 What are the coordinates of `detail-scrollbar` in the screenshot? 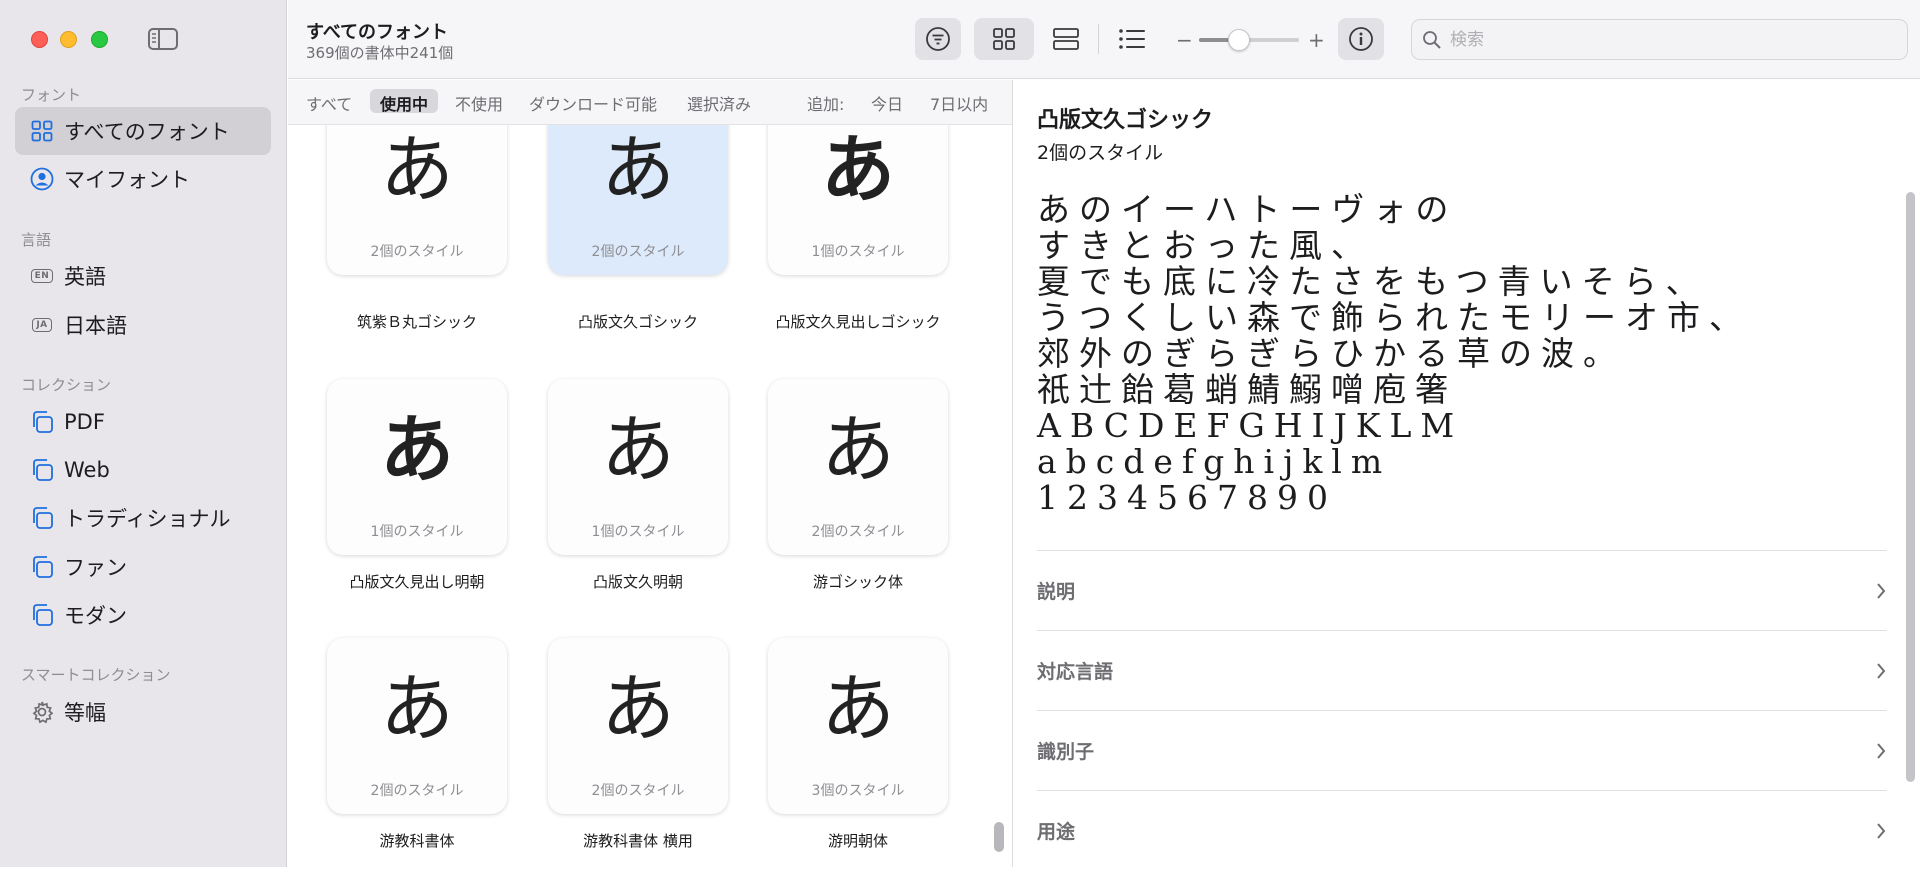 It's located at (1910, 487).